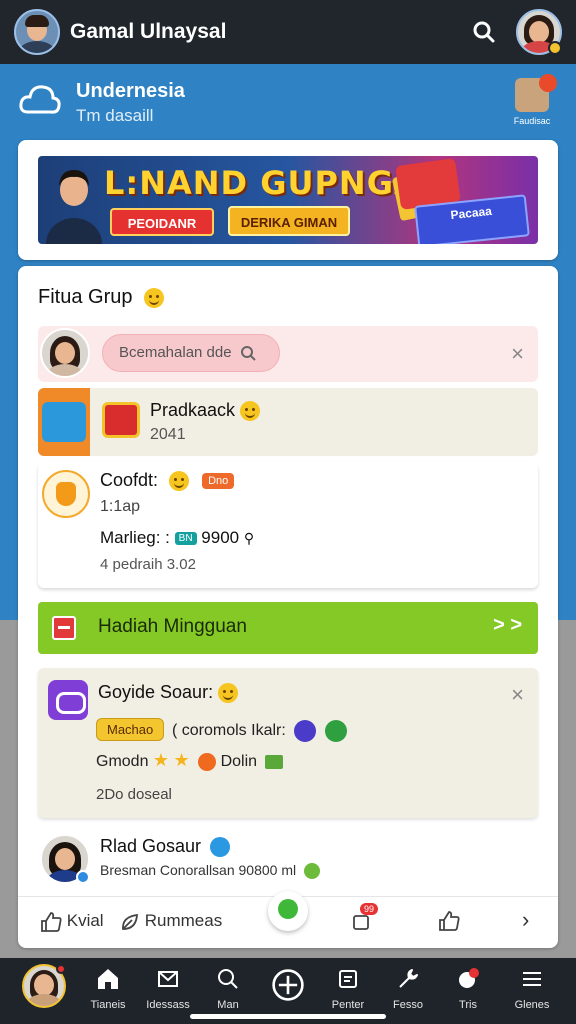 The height and width of the screenshot is (1024, 576). Describe the element at coordinates (408, 1005) in the screenshot. I see `nav-label: Fesso` at that location.